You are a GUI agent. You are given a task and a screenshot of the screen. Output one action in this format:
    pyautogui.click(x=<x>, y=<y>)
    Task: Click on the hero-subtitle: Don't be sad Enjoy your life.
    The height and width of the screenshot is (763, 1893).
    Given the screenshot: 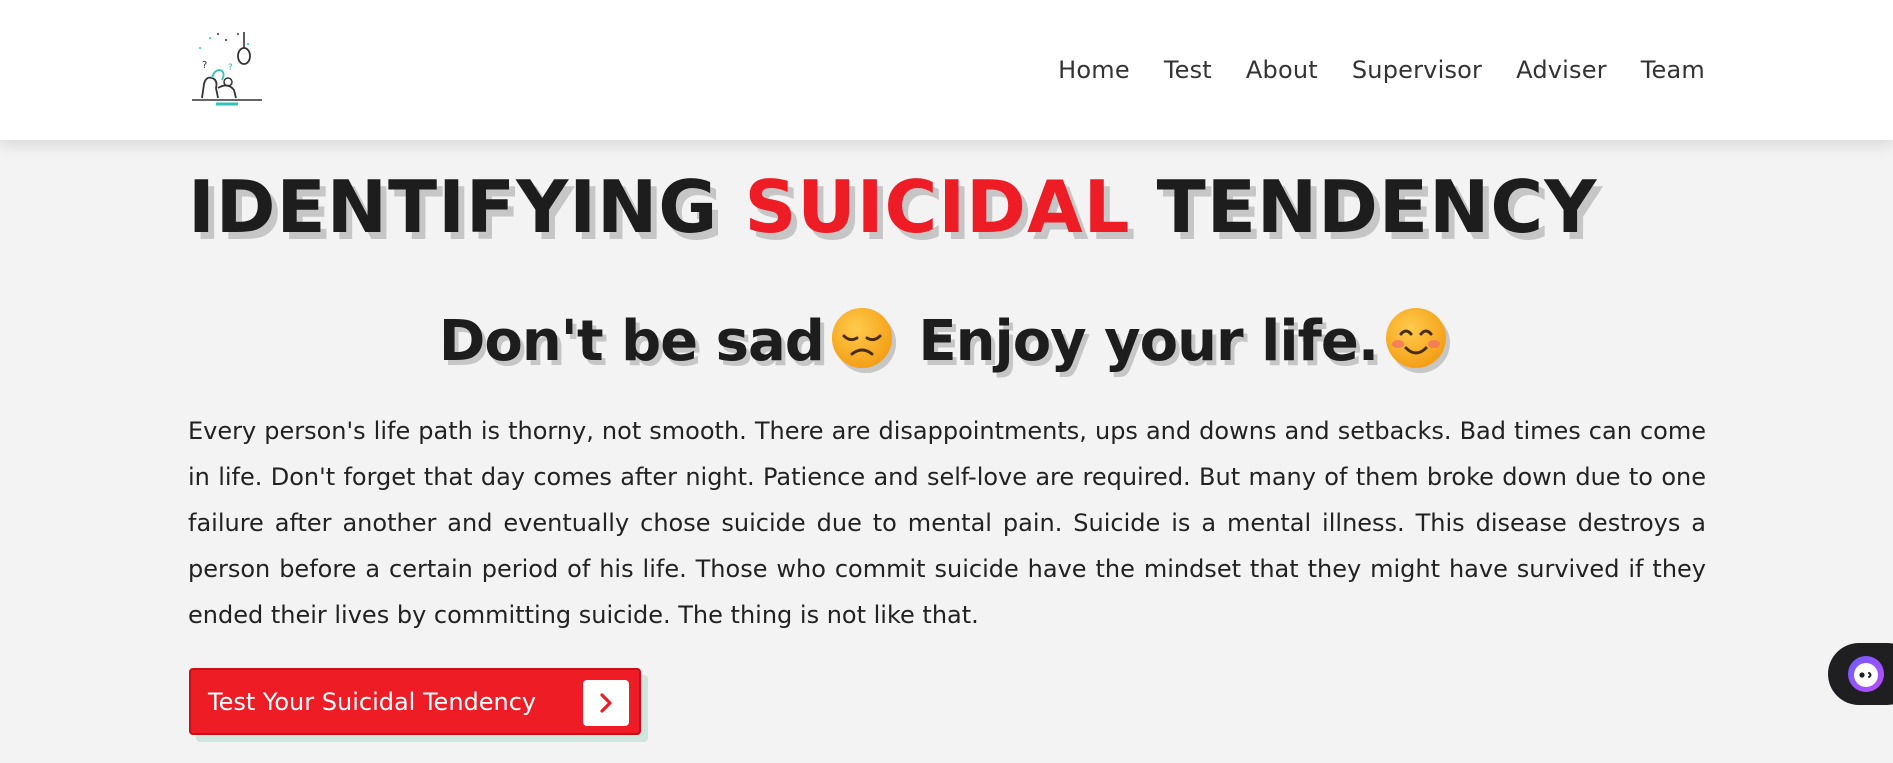 What is the action you would take?
    pyautogui.click(x=946, y=340)
    